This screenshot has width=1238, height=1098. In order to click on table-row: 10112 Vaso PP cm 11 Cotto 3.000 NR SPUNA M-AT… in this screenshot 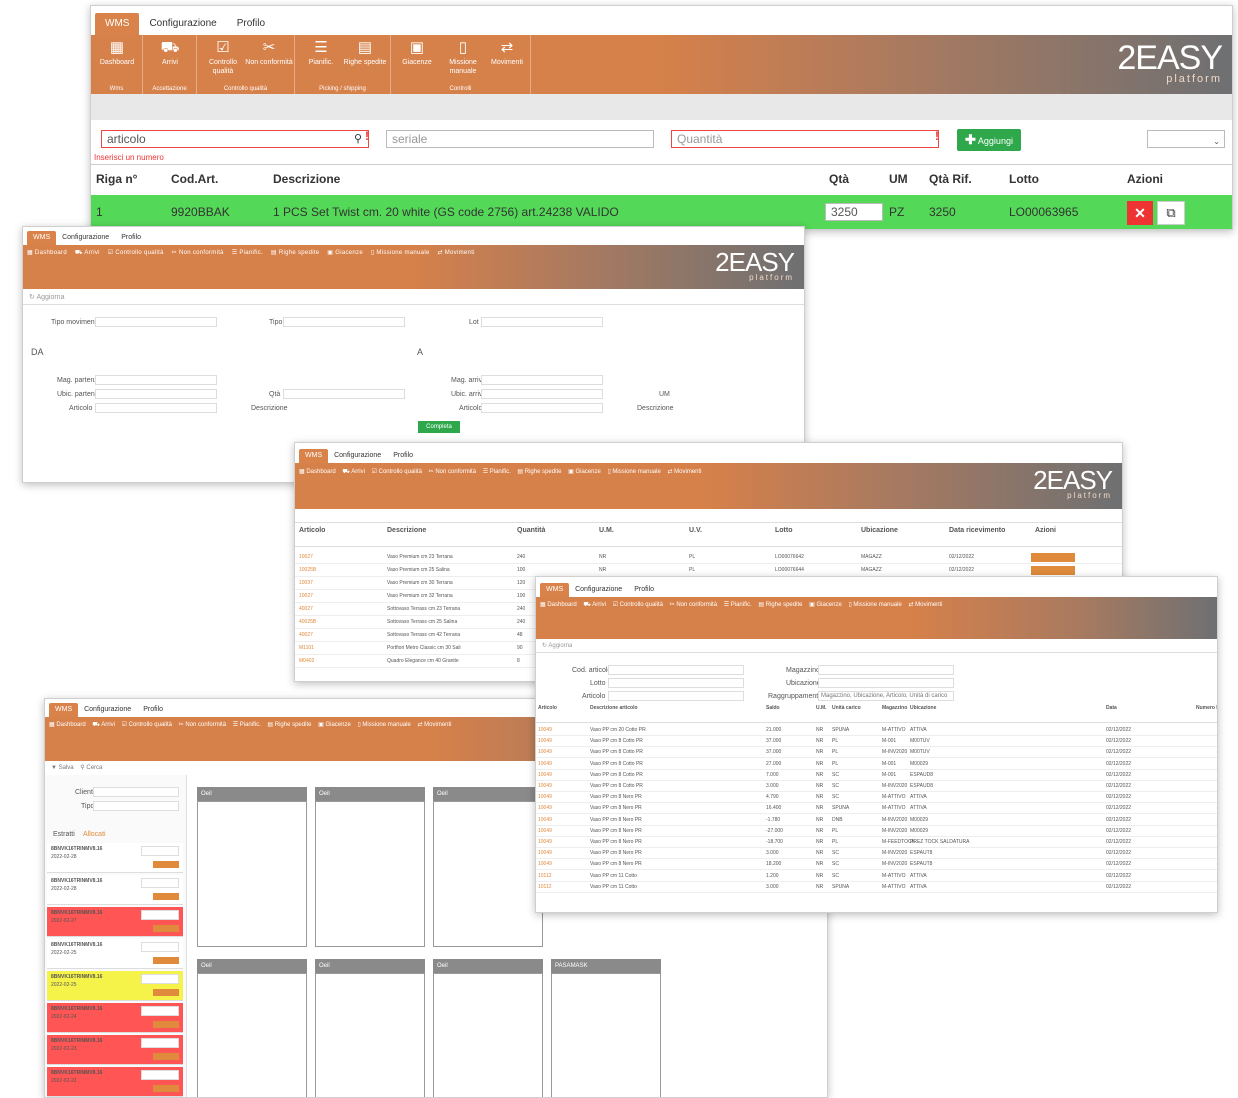, I will do `click(876, 887)`.